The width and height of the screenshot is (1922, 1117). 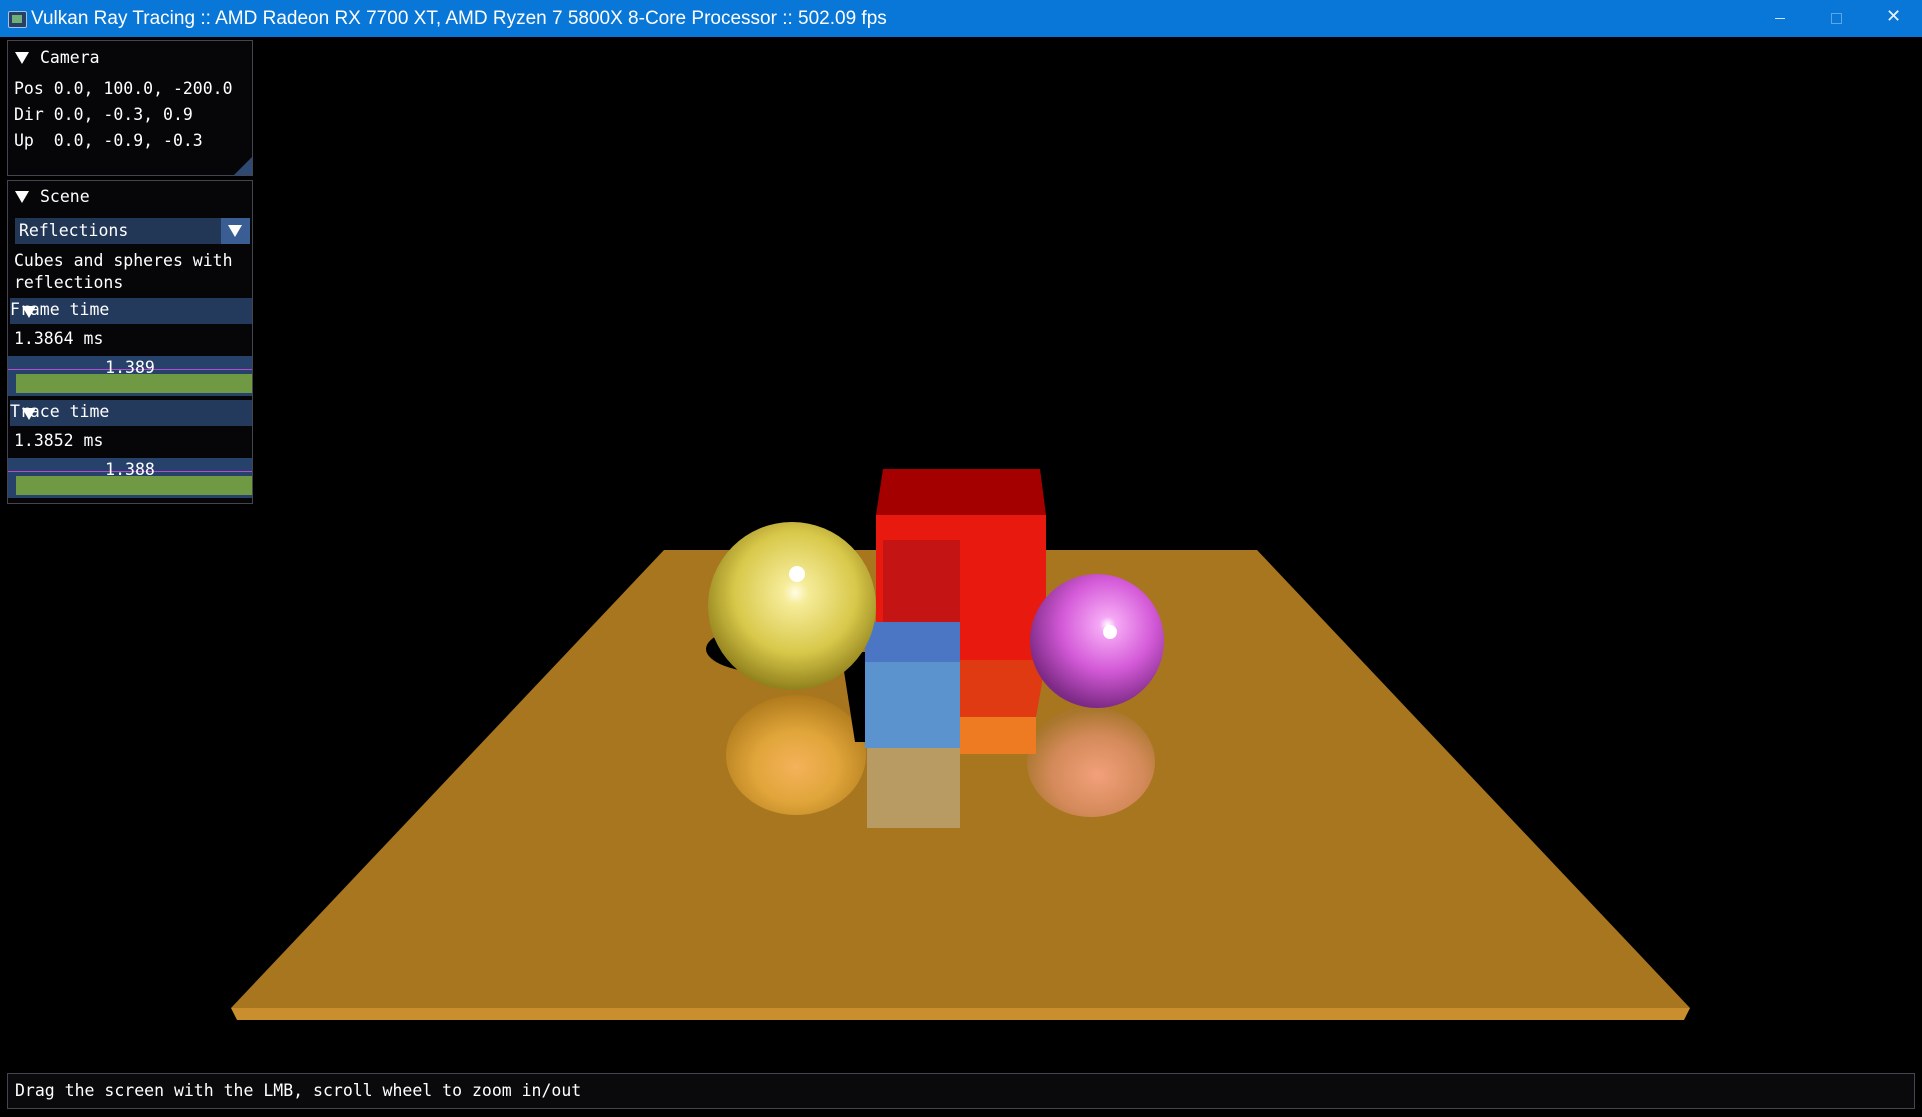 What do you see at coordinates (59, 440) in the screenshot?
I see `trace-time-value: 1.3852 ms` at bounding box center [59, 440].